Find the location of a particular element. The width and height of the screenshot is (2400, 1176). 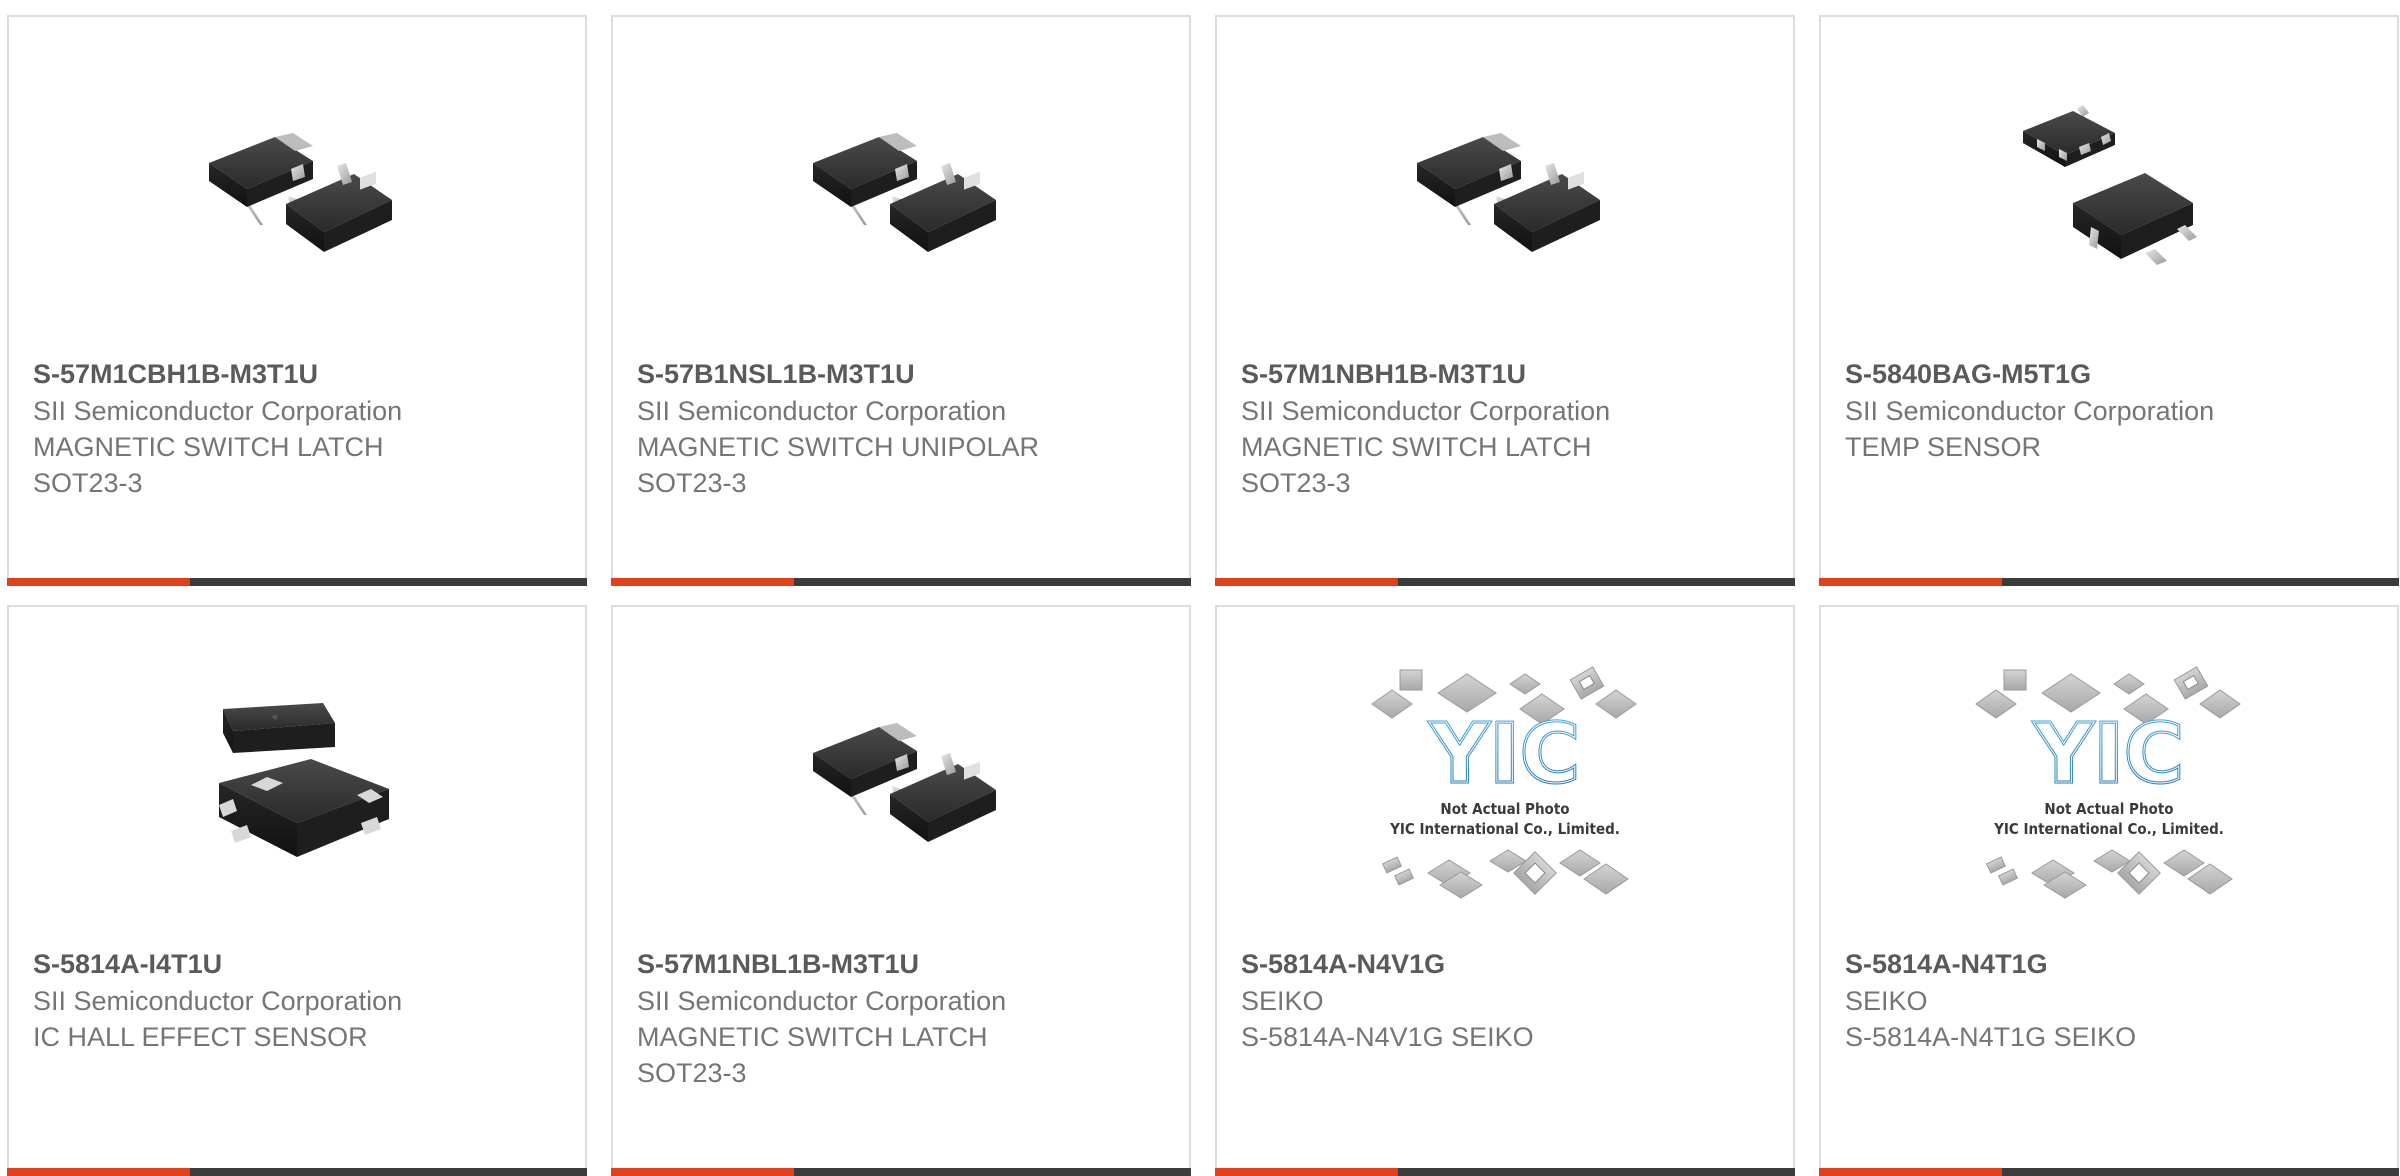

sot23-5-package-icon is located at coordinates (2110, 185).